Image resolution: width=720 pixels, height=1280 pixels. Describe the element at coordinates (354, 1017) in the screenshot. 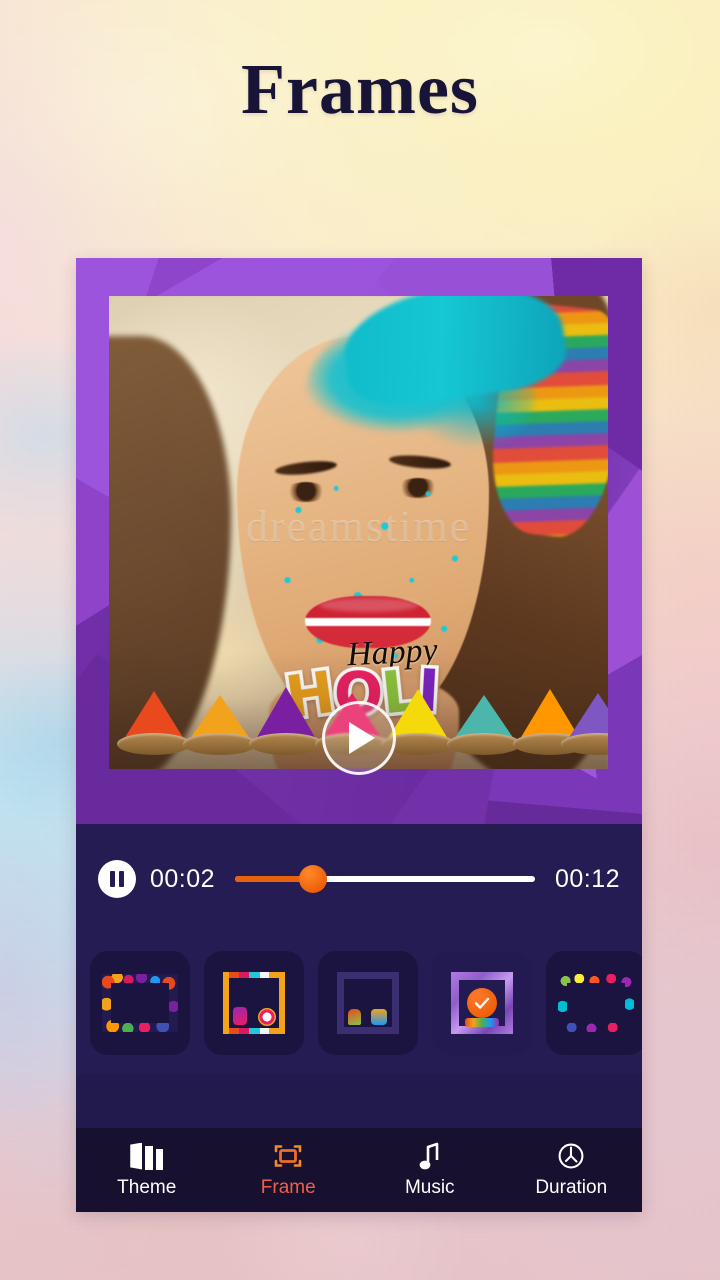

I see `frame-doodle-kid` at that location.